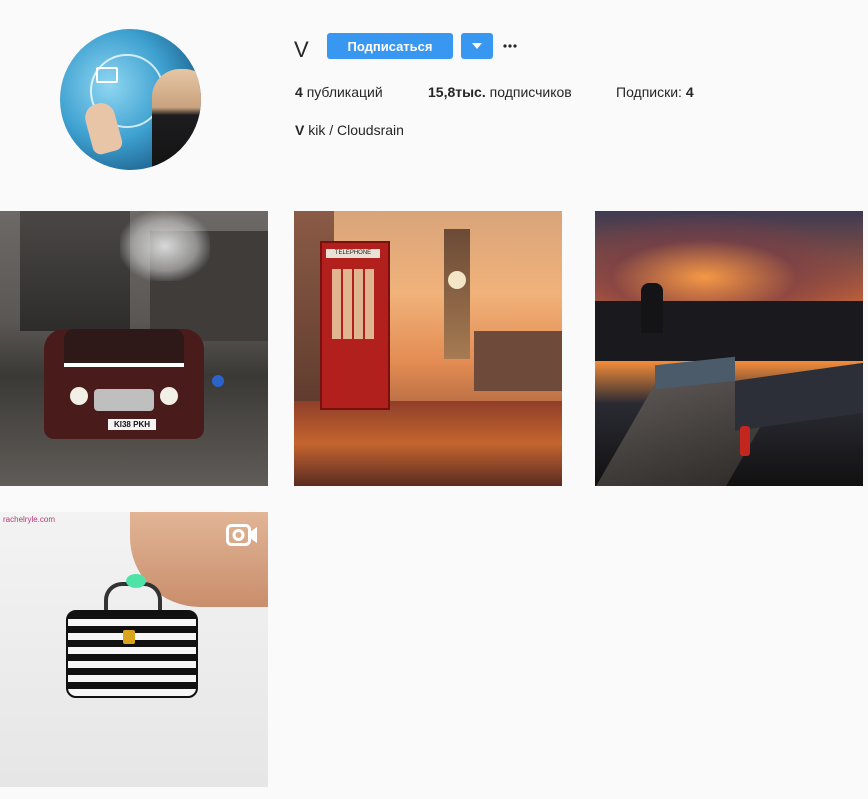 This screenshot has width=868, height=799. Describe the element at coordinates (75, 271) in the screenshot. I see `photo-building` at that location.